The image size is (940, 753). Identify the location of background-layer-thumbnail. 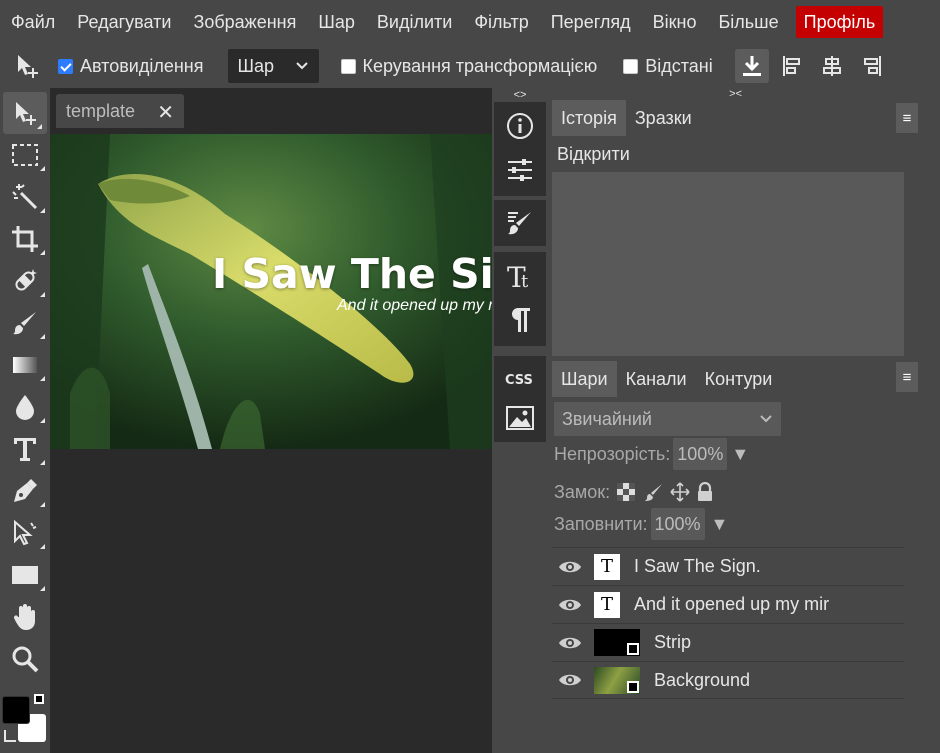
(617, 680).